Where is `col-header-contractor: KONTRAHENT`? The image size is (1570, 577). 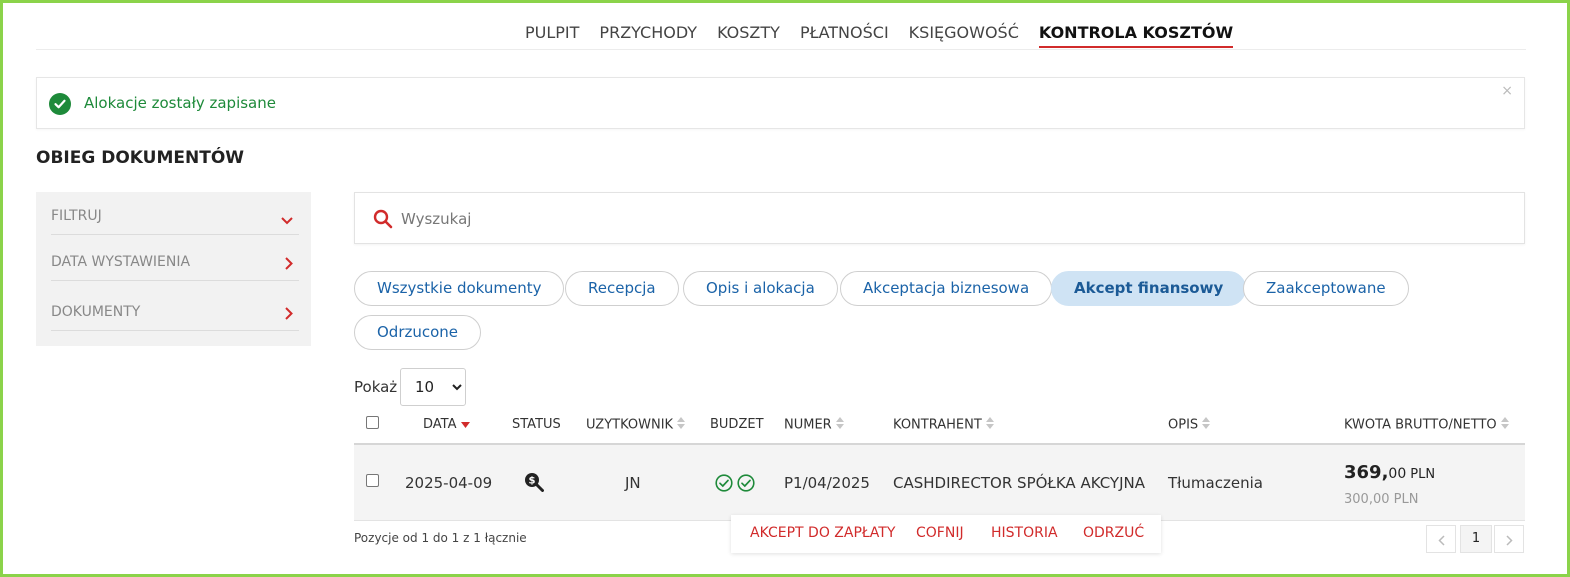 col-header-contractor: KONTRAHENT is located at coordinates (943, 425).